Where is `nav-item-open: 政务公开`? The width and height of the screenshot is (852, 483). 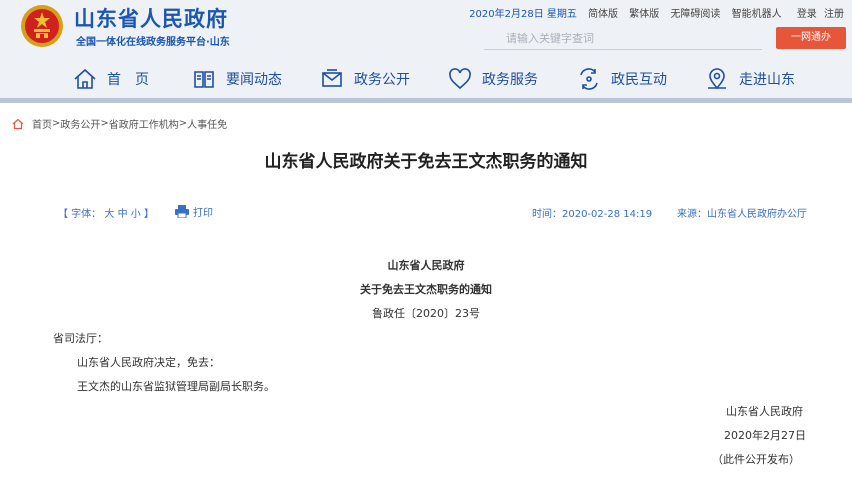
nav-item-open: 政务公开 is located at coordinates (365, 79).